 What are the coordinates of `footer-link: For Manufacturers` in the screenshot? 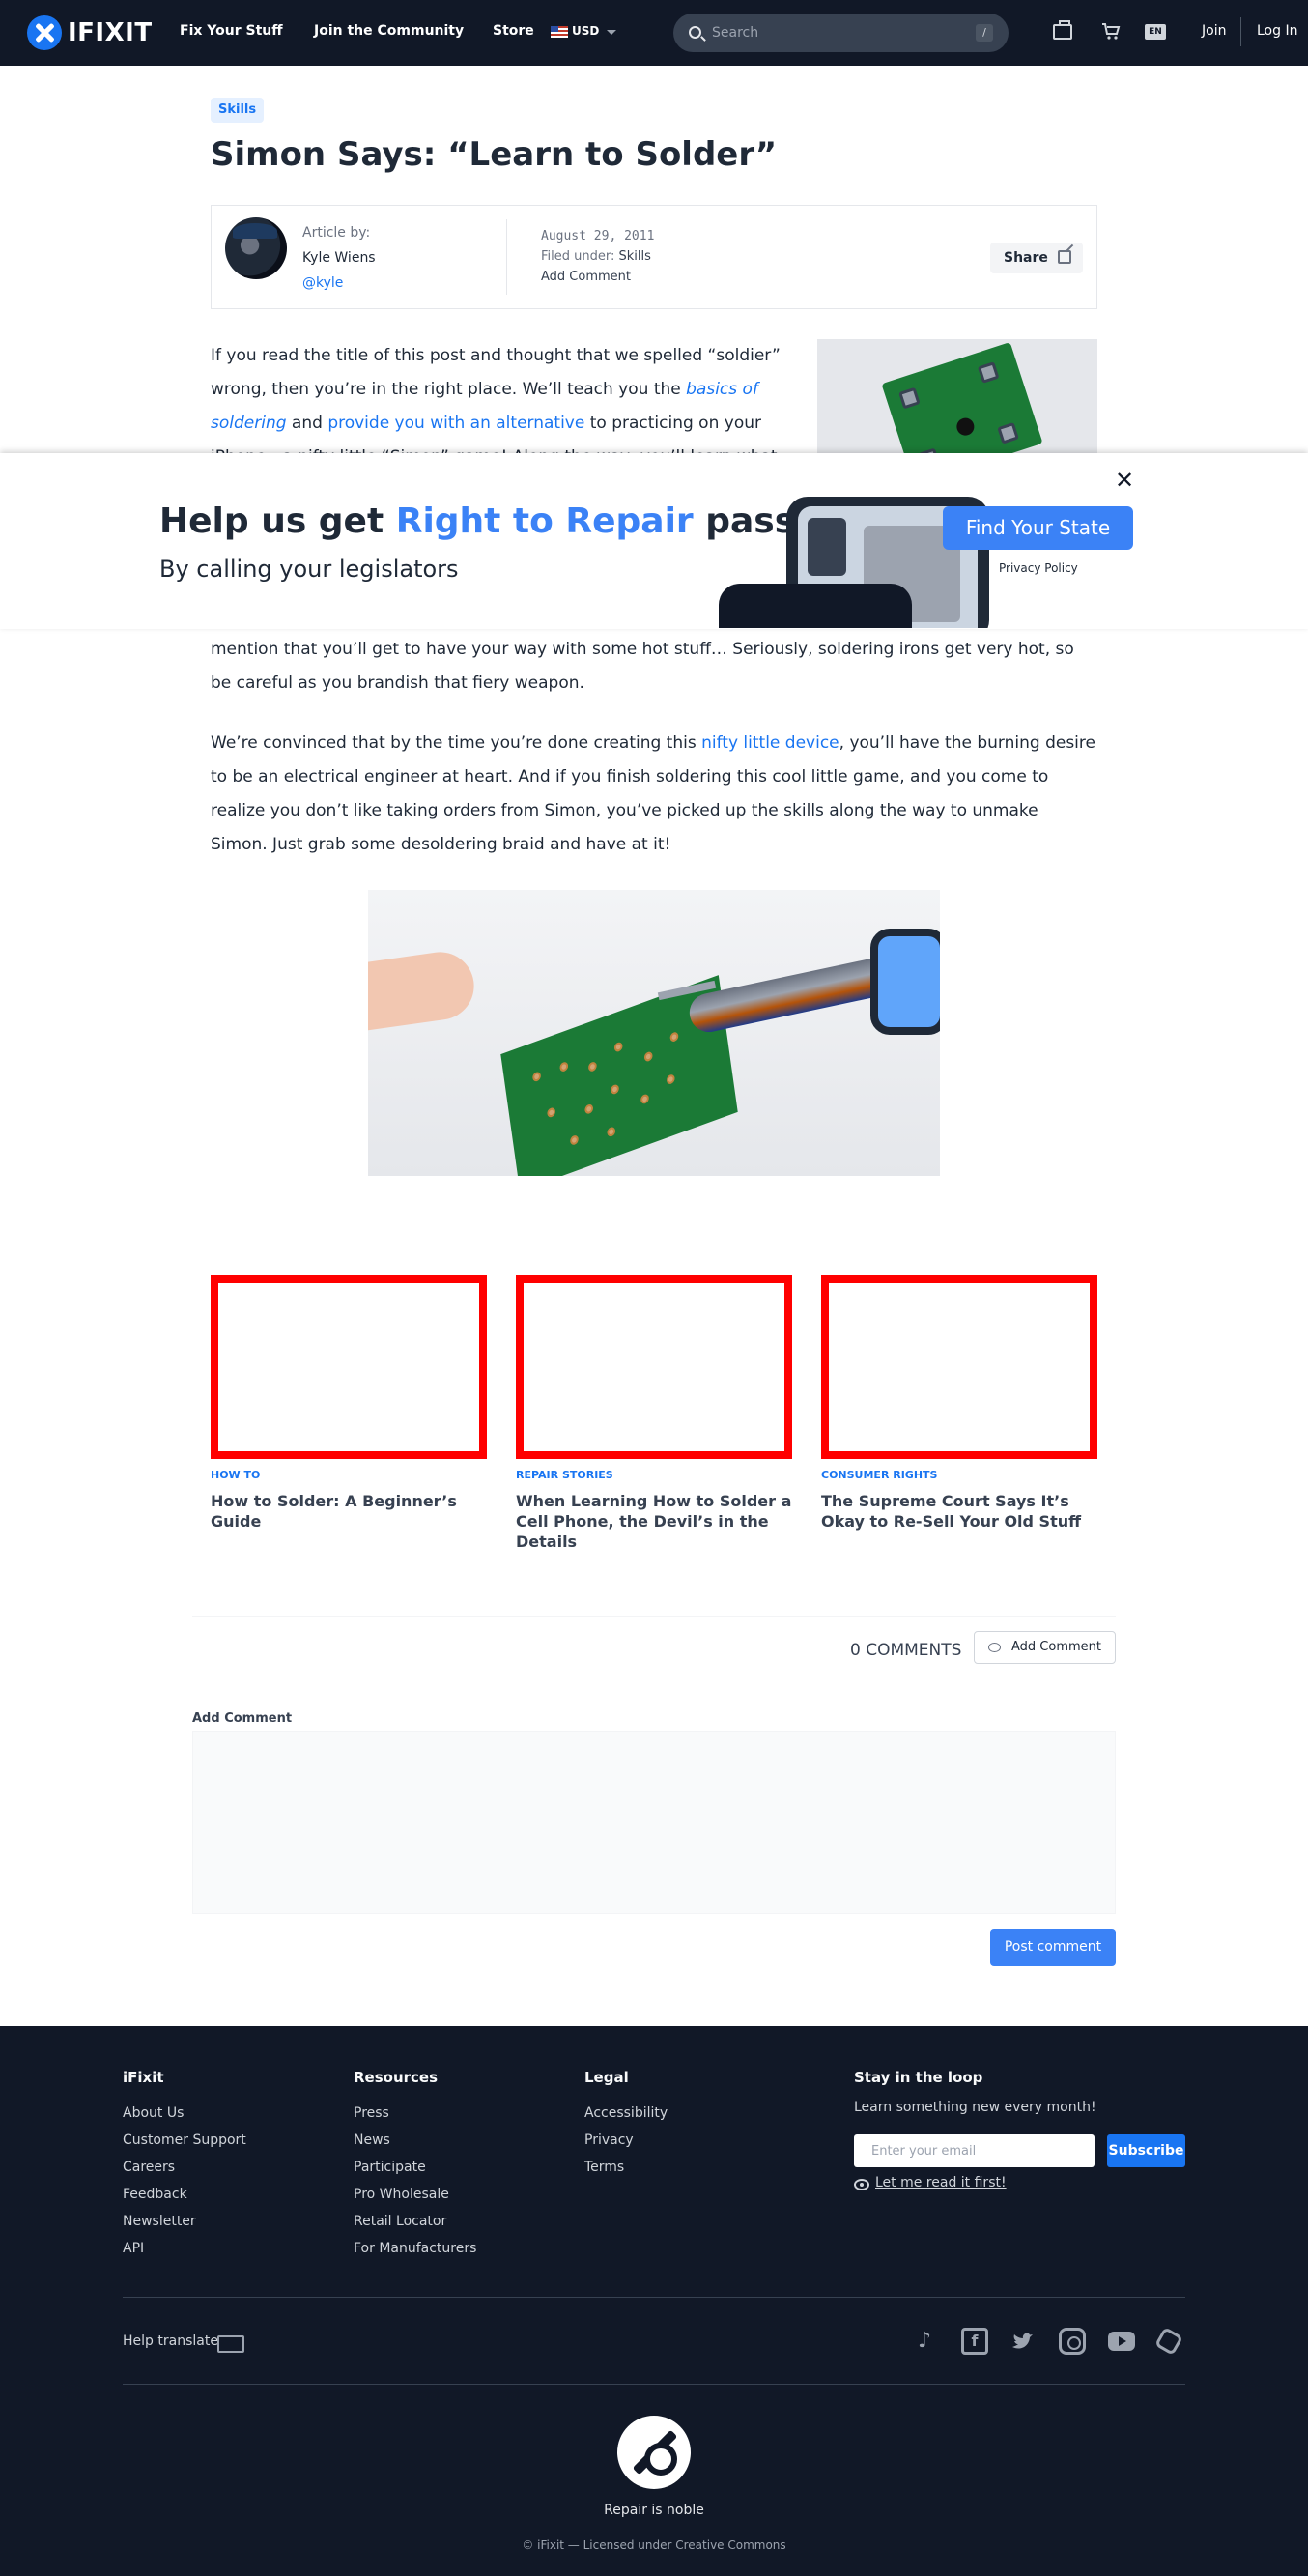 It's located at (415, 2248).